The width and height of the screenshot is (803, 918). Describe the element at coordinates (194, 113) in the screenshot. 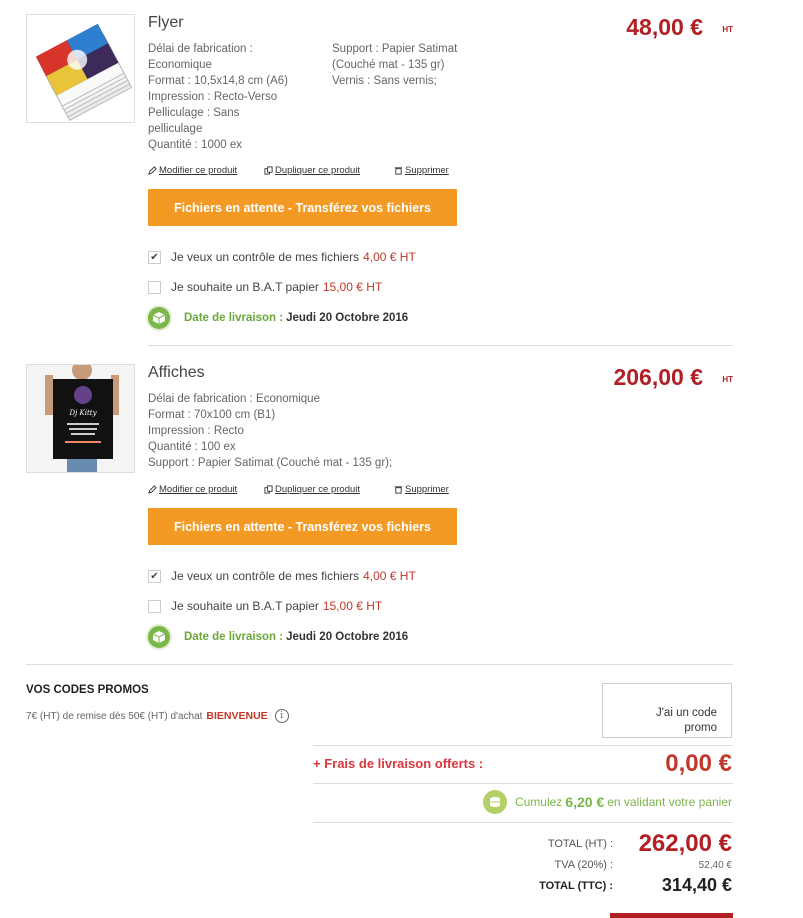

I see `spec-line: Pelliculage : Sans` at that location.